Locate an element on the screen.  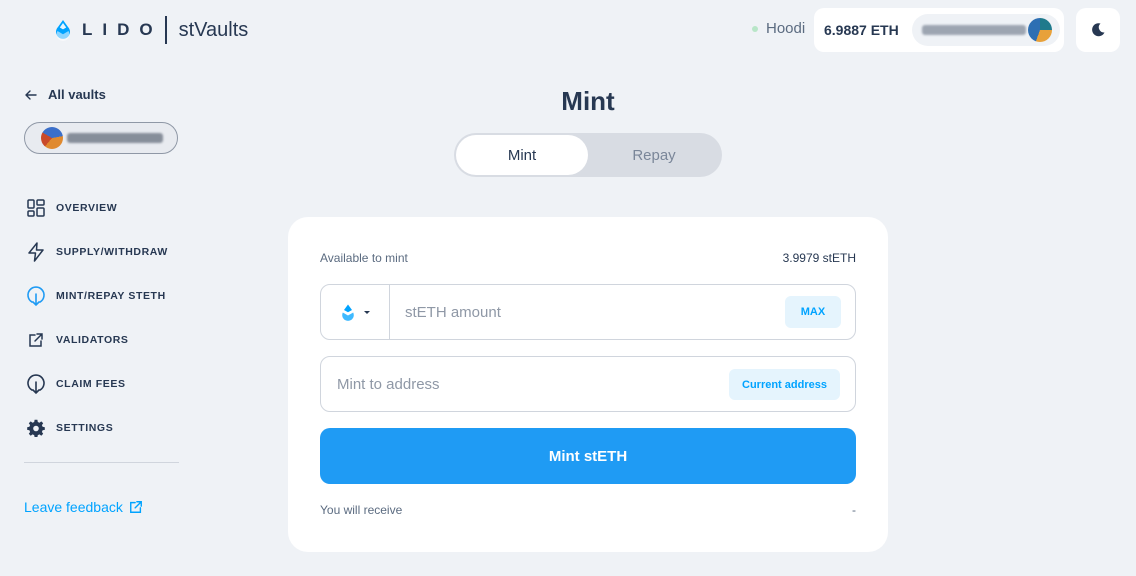
mint-steth-button: Mint stETH is located at coordinates (588, 456).